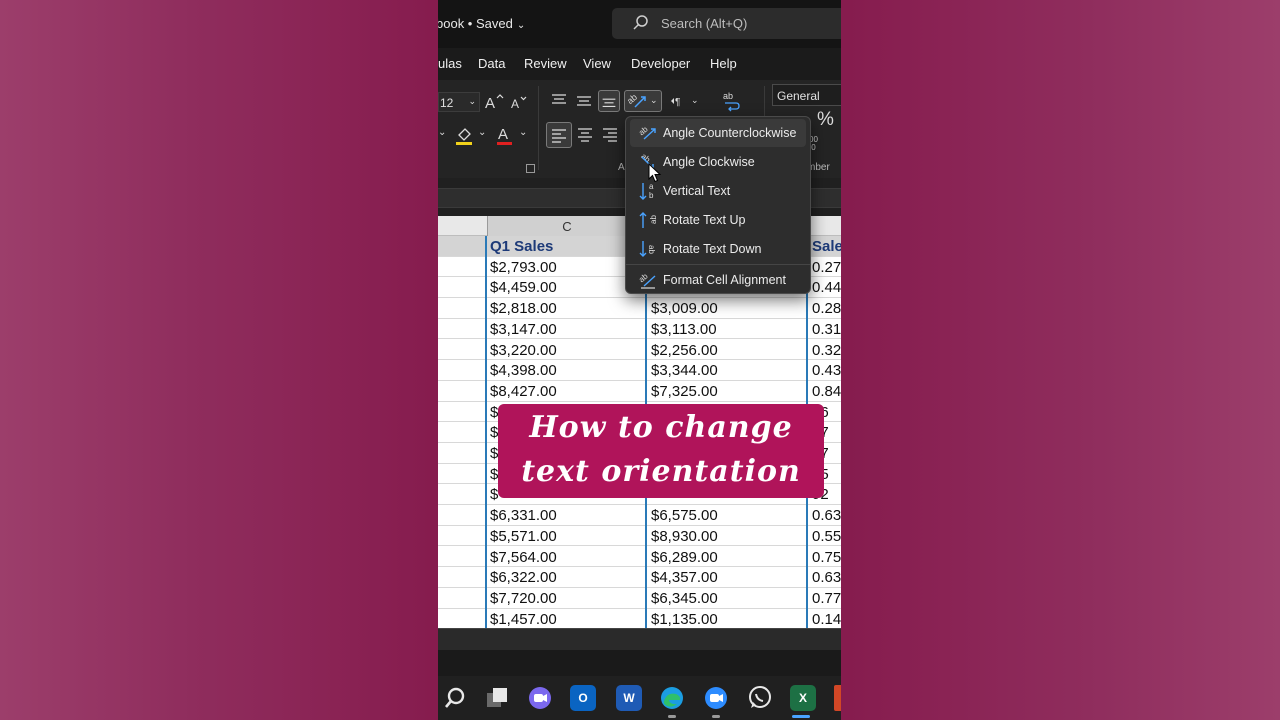  I want to click on table-cell: 0.44, so click(825, 287).